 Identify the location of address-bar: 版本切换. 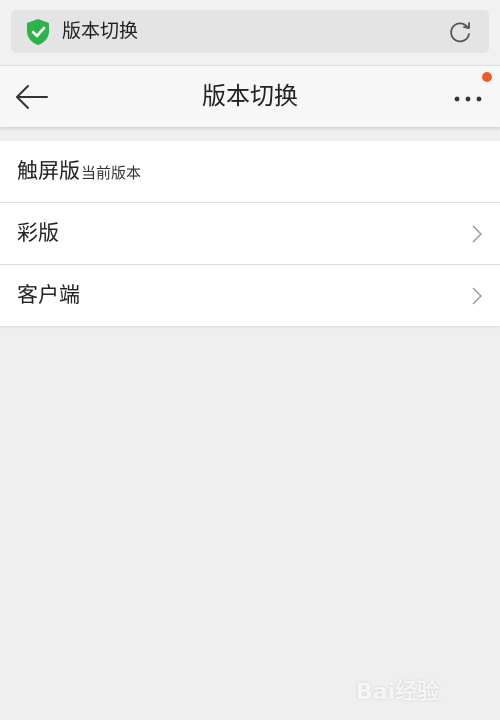
(250, 31).